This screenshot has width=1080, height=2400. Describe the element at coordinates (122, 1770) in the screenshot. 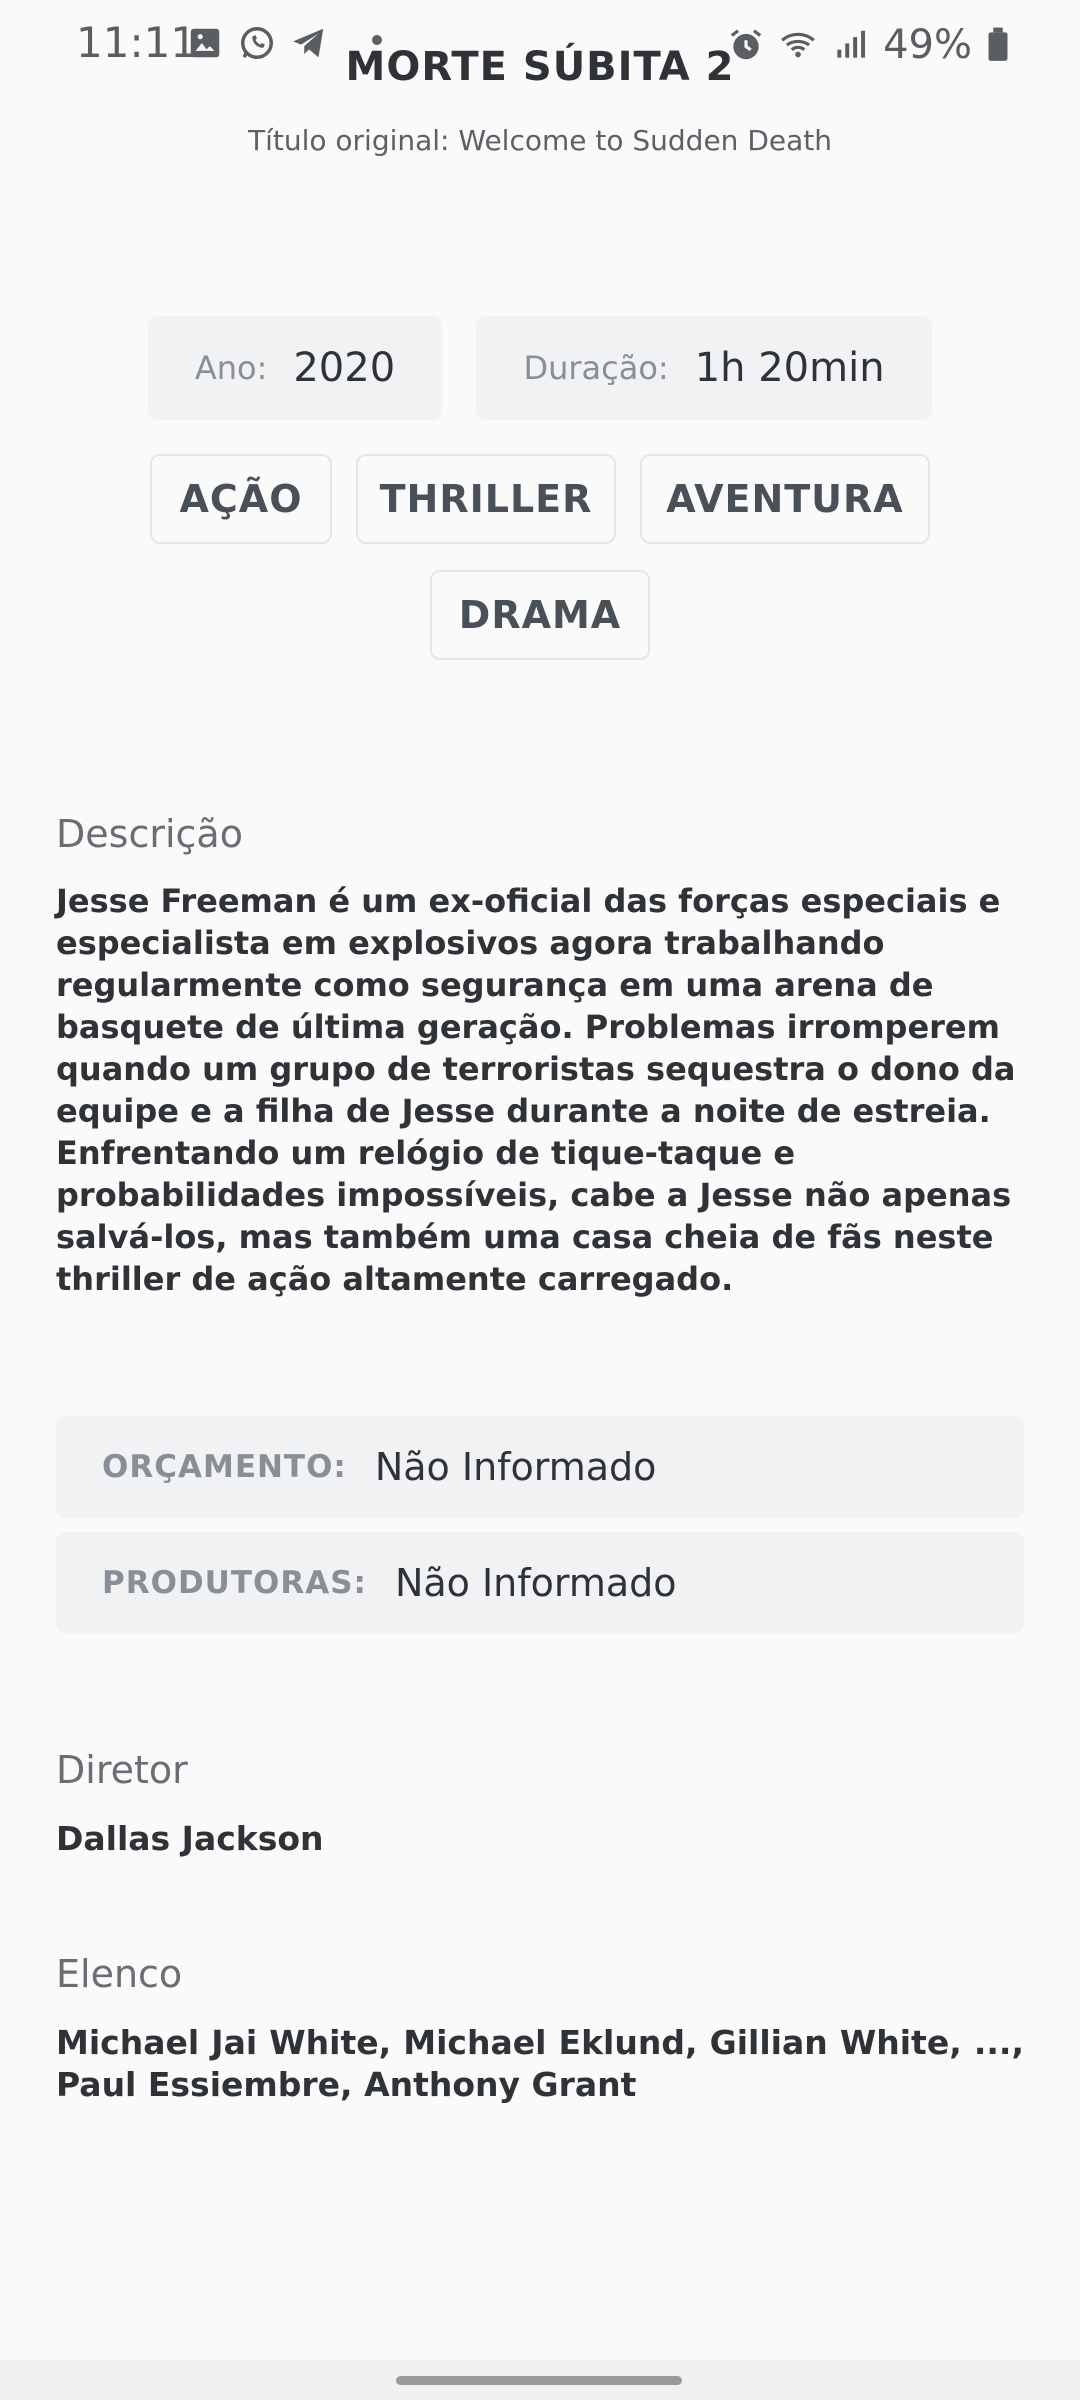

I see `director-heading: Diretor` at that location.